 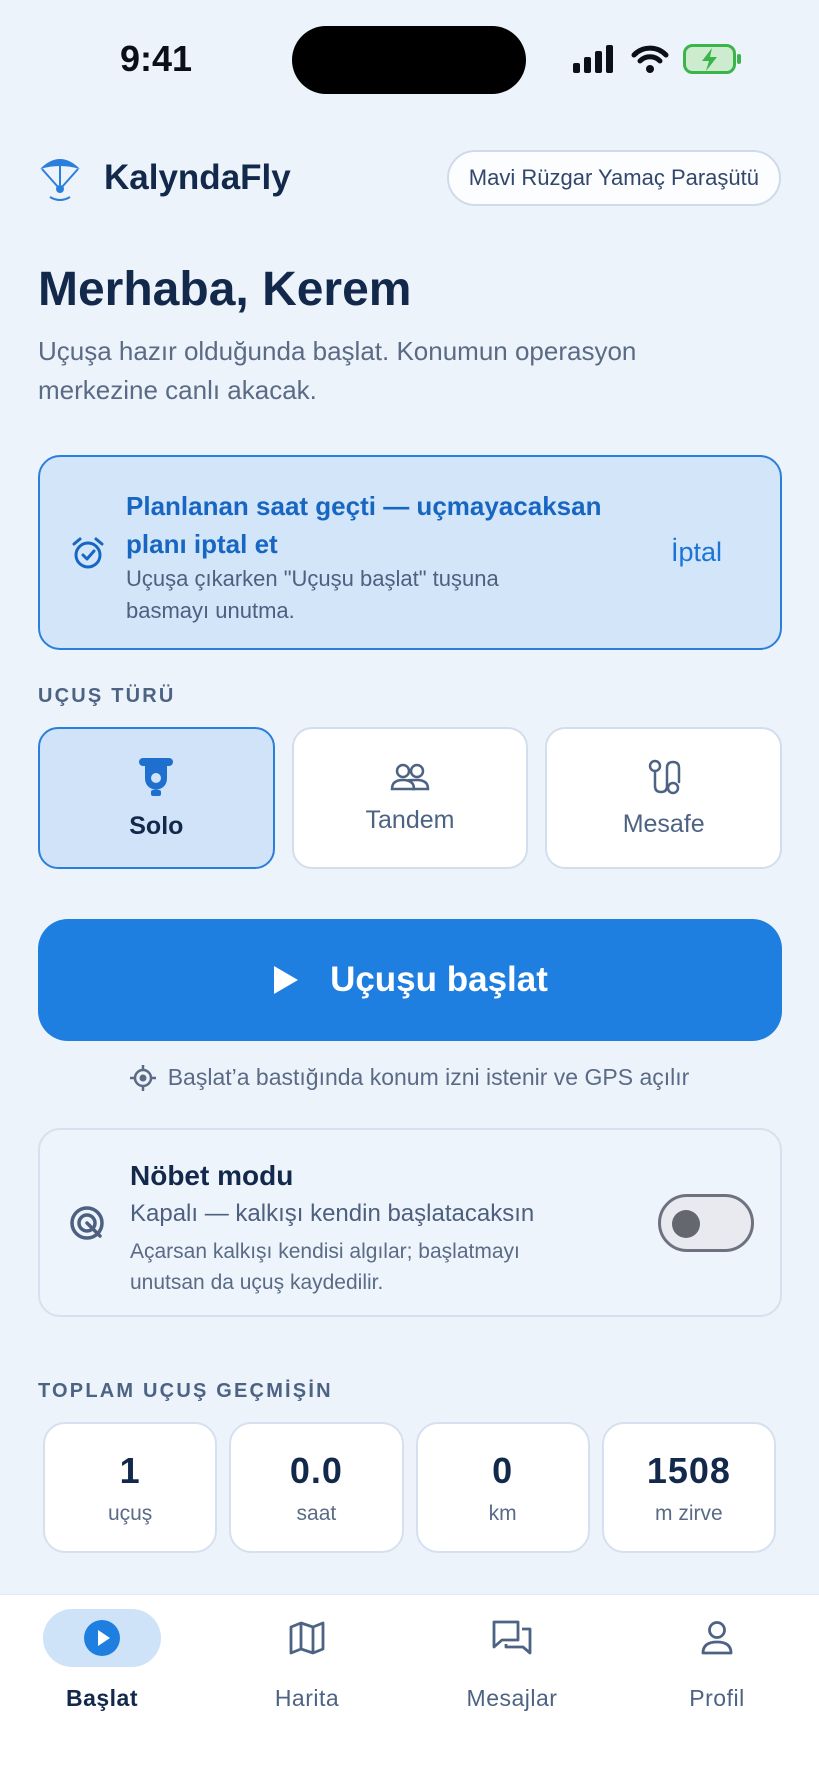 What do you see at coordinates (650, 59) in the screenshot?
I see `wifi-icon` at bounding box center [650, 59].